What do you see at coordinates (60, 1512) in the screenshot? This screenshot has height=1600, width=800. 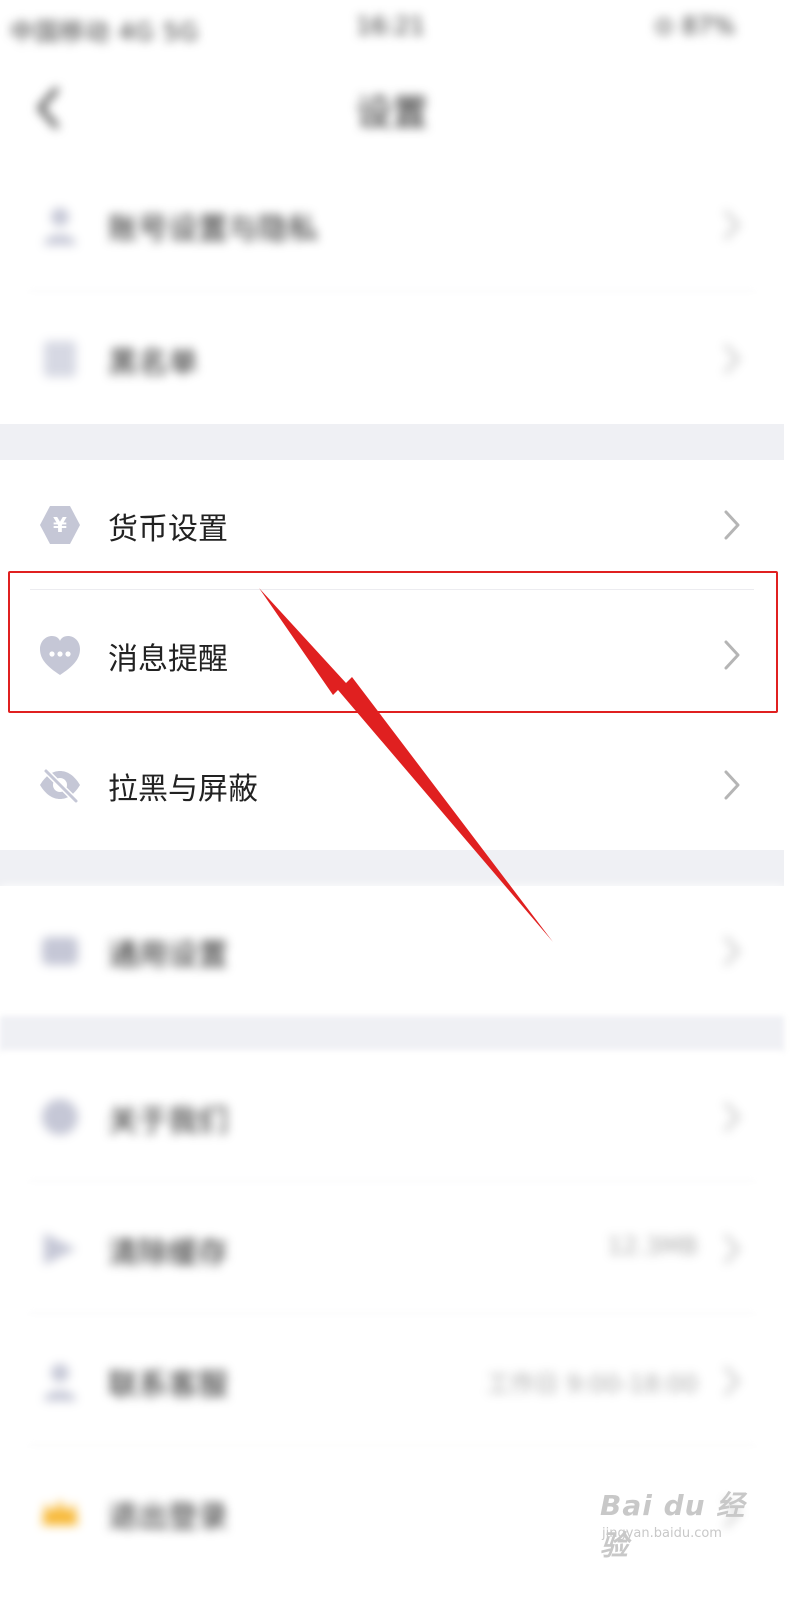 I see `crown-icon` at bounding box center [60, 1512].